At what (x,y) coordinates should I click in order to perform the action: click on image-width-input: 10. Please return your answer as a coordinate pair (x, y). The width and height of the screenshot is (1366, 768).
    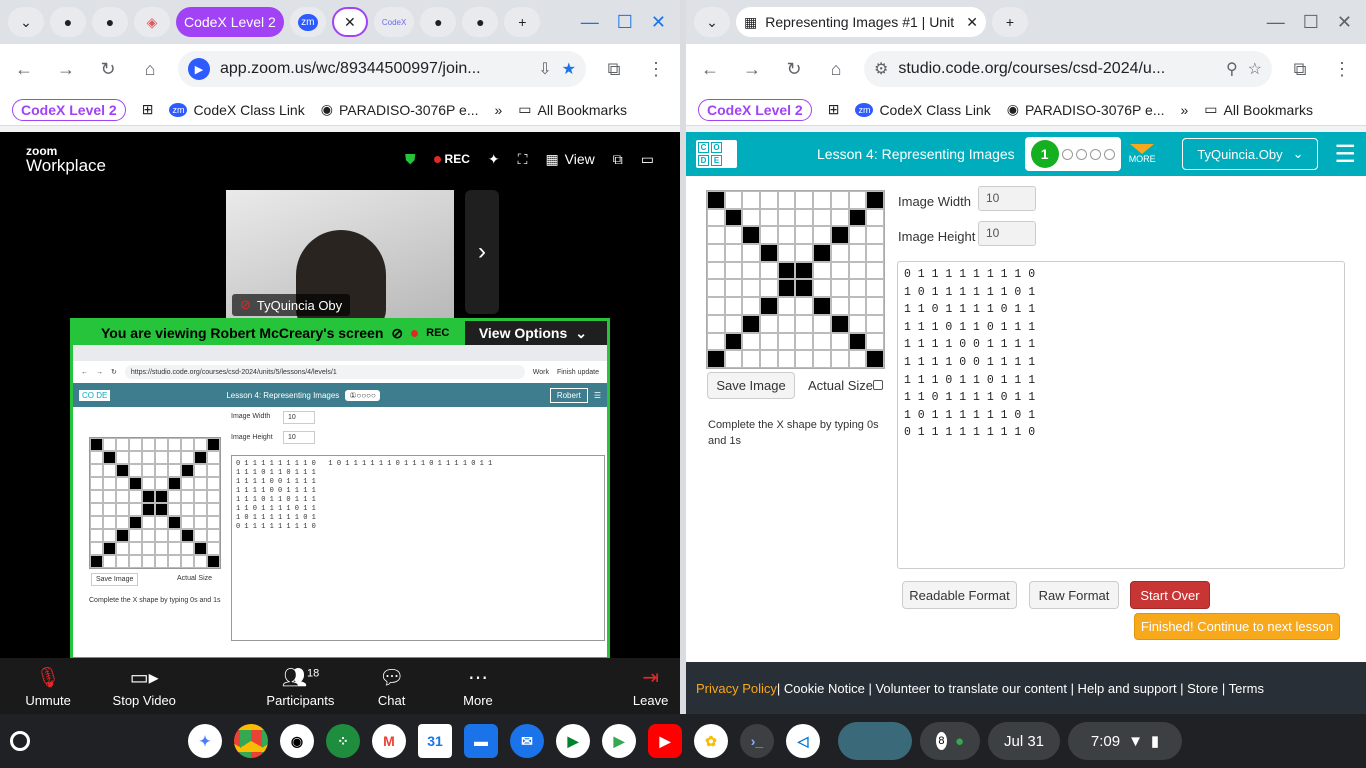
    Looking at the image, I should click on (1007, 198).